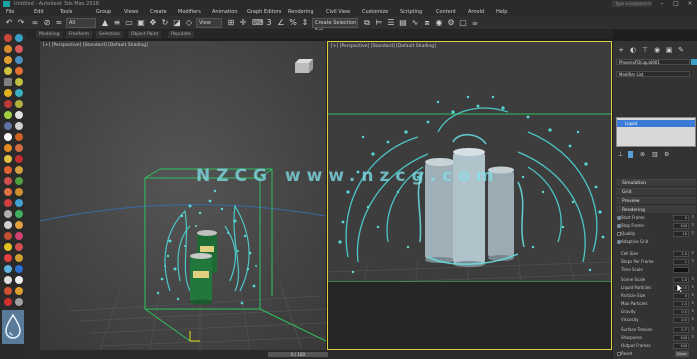  Describe the element at coordinates (181, 34) in the screenshot. I see `tab-populate: Populate` at that location.